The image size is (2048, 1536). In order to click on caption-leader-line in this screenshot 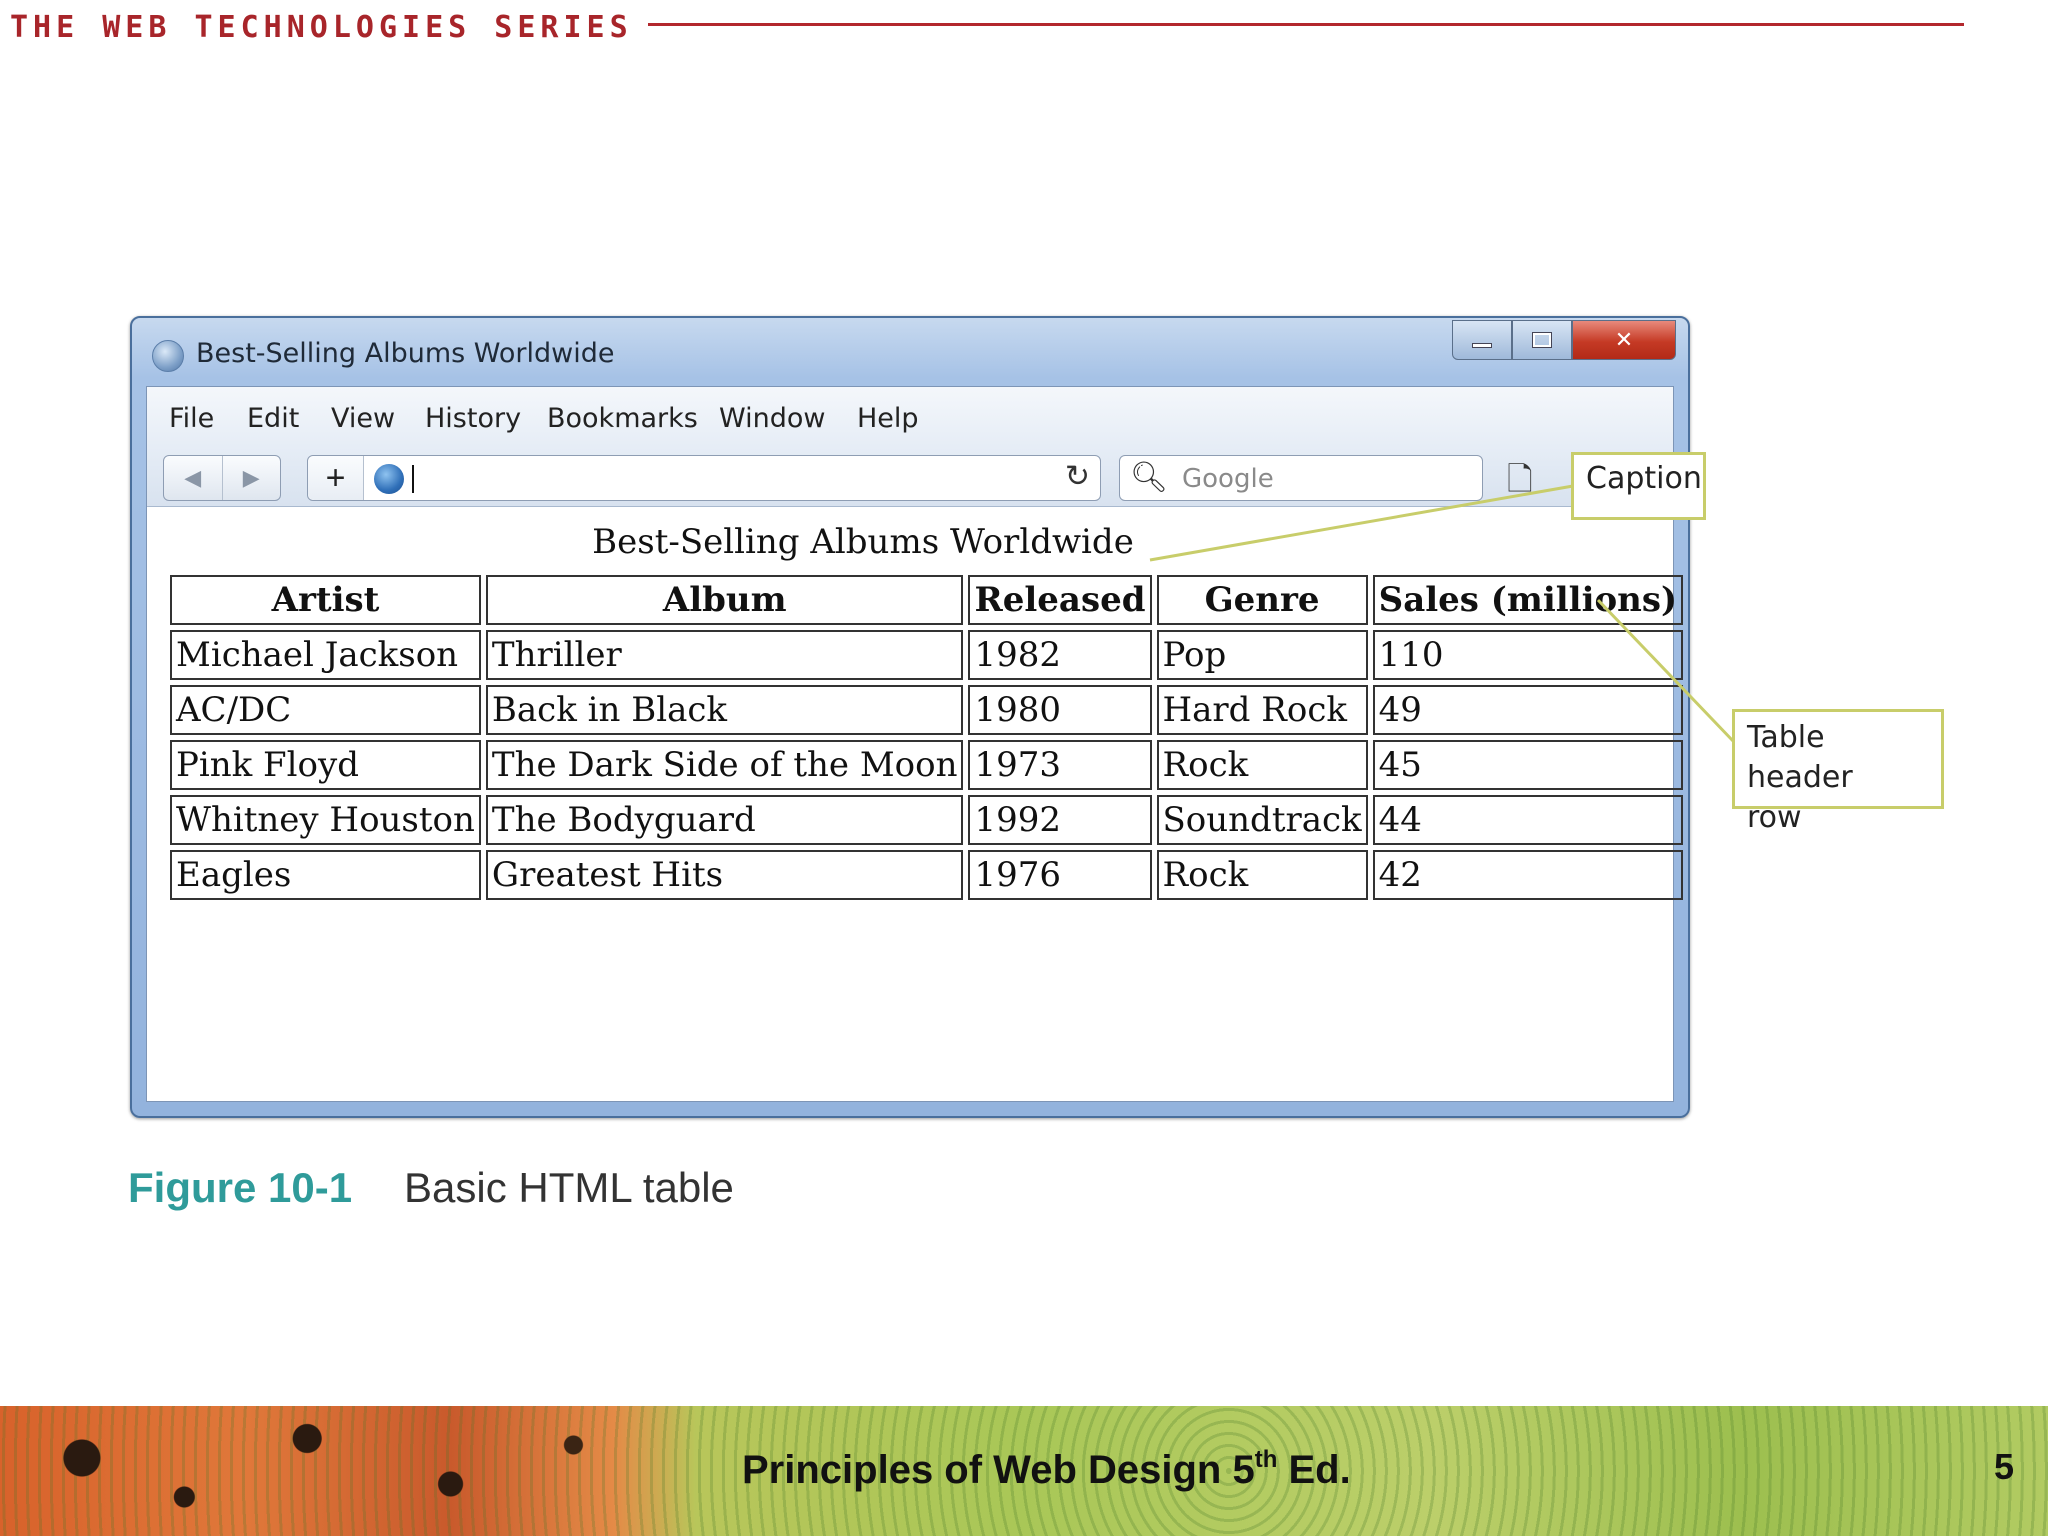, I will do `click(1361, 523)`.